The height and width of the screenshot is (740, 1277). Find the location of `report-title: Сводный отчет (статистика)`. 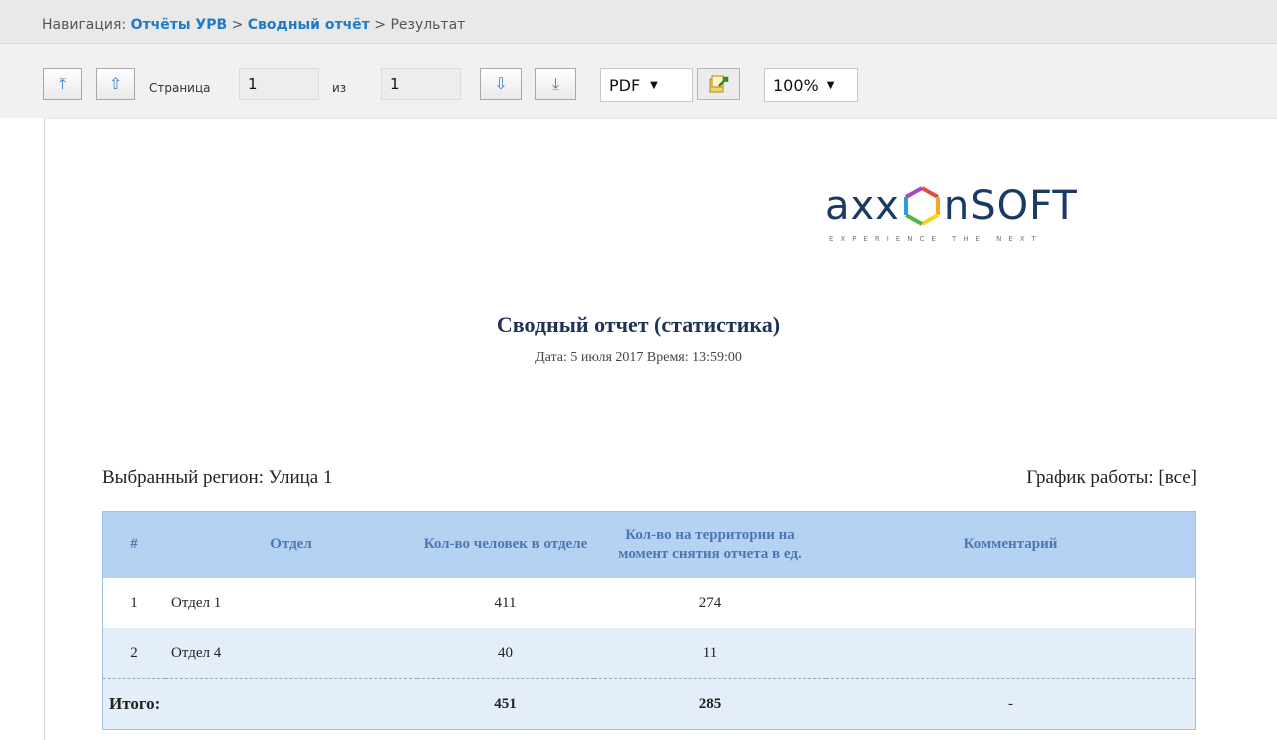

report-title: Сводный отчет (статистика) is located at coordinates (638, 324).